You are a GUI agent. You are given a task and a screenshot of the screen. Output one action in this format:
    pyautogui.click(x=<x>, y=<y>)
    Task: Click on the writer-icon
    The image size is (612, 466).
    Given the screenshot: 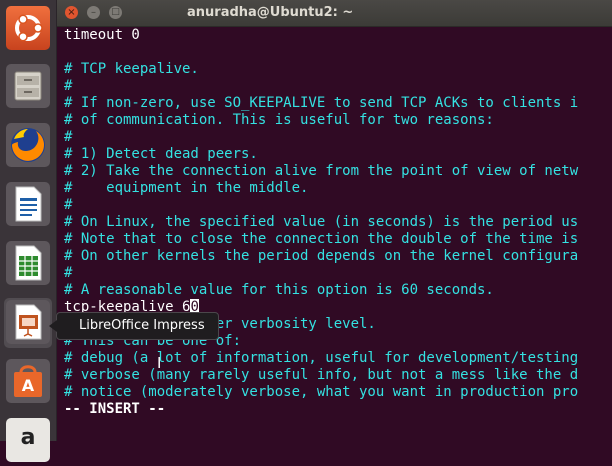 What is the action you would take?
    pyautogui.click(x=28, y=204)
    